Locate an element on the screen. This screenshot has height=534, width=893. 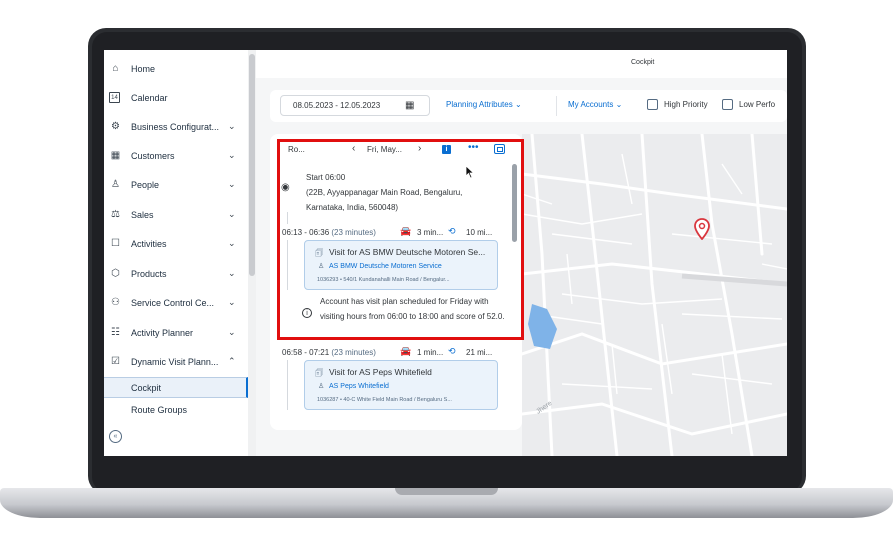
visit-title: Visit for AS Peps Whitefield is located at coordinates (411, 372).